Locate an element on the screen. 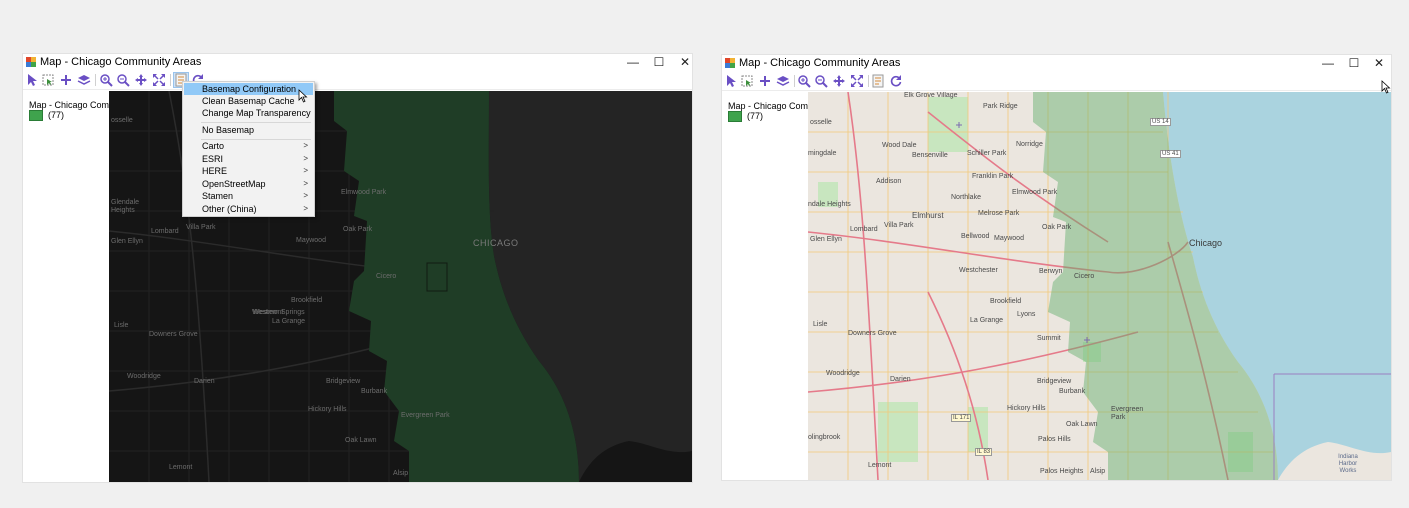 The image size is (1409, 508). map-label: Chicago is located at coordinates (1206, 243).